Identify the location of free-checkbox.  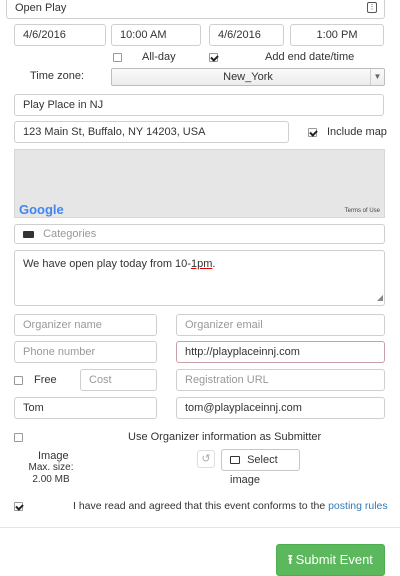
(18, 380).